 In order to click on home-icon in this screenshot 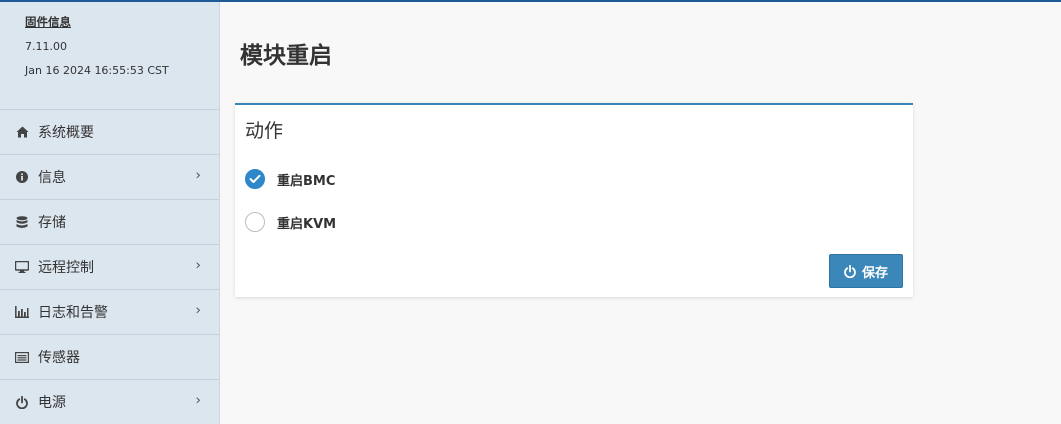, I will do `click(22, 132)`.